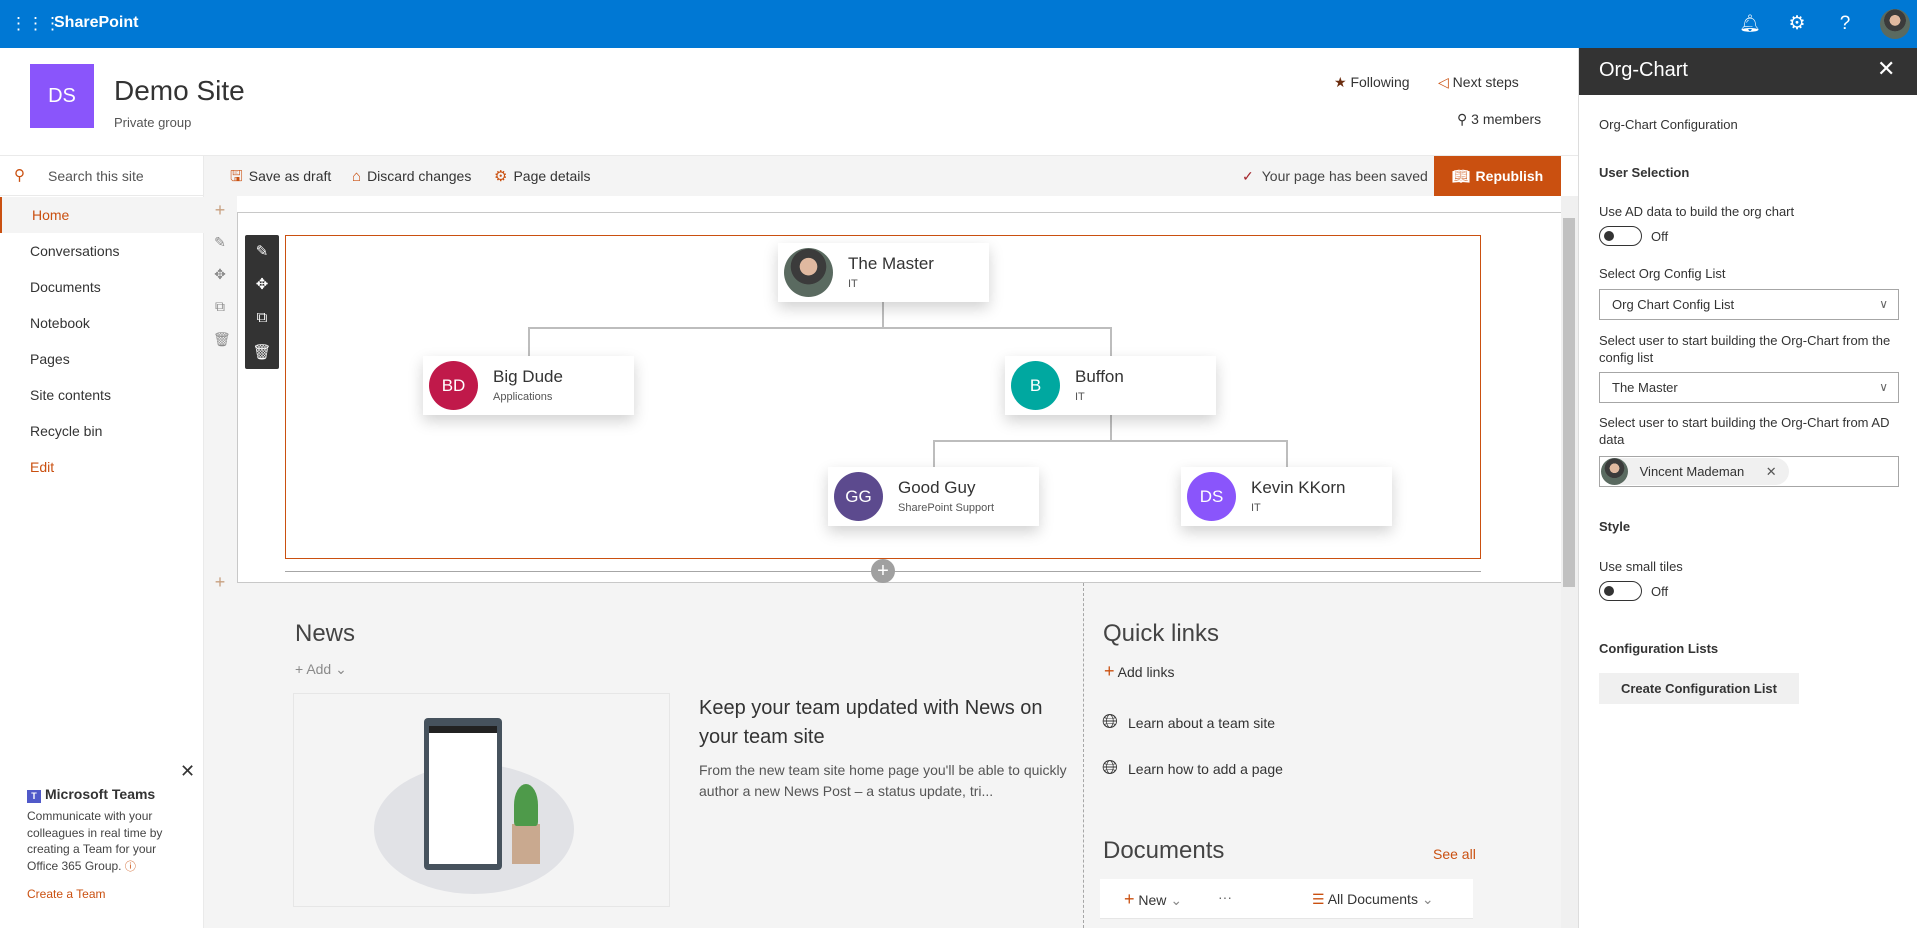  Describe the element at coordinates (946, 508) in the screenshot. I see `person-department: SharePoint Support` at that location.